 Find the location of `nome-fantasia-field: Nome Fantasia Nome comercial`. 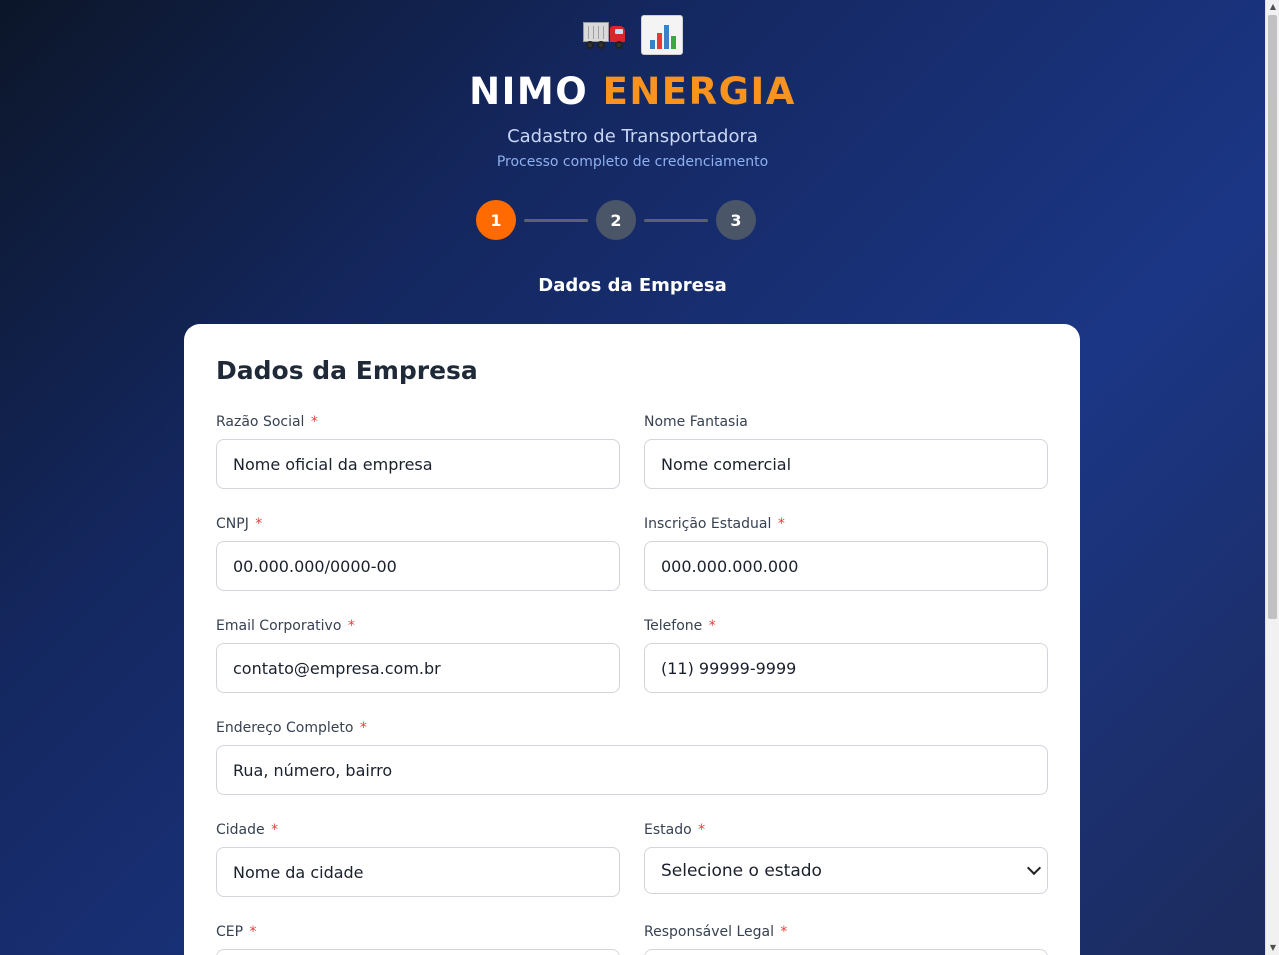

nome-fantasia-field: Nome Fantasia Nome comercial is located at coordinates (846, 451).